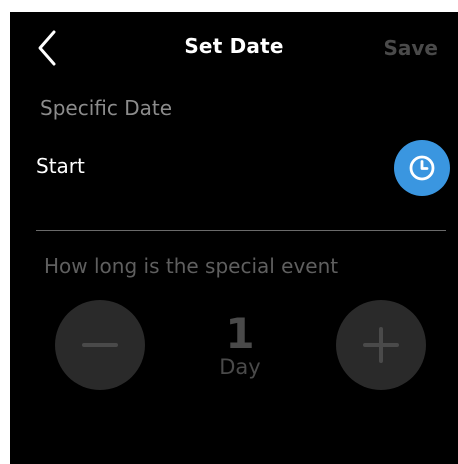  What do you see at coordinates (191, 266) in the screenshot?
I see `duration-question: How long is the special event` at bounding box center [191, 266].